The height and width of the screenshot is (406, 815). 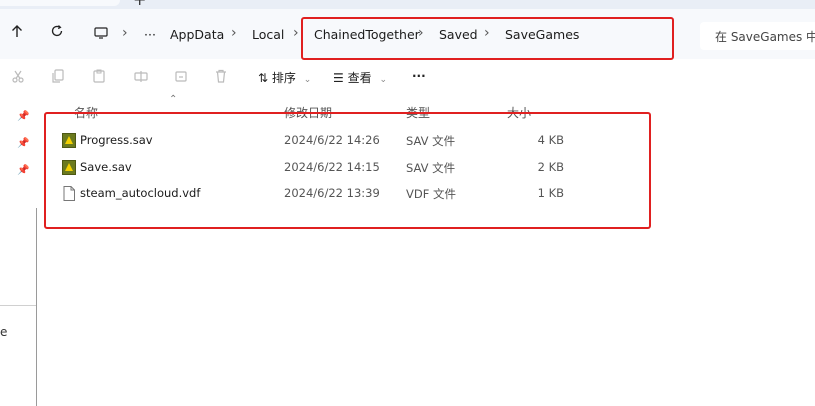 I want to click on column-header-name: 名称, so click(x=86, y=112).